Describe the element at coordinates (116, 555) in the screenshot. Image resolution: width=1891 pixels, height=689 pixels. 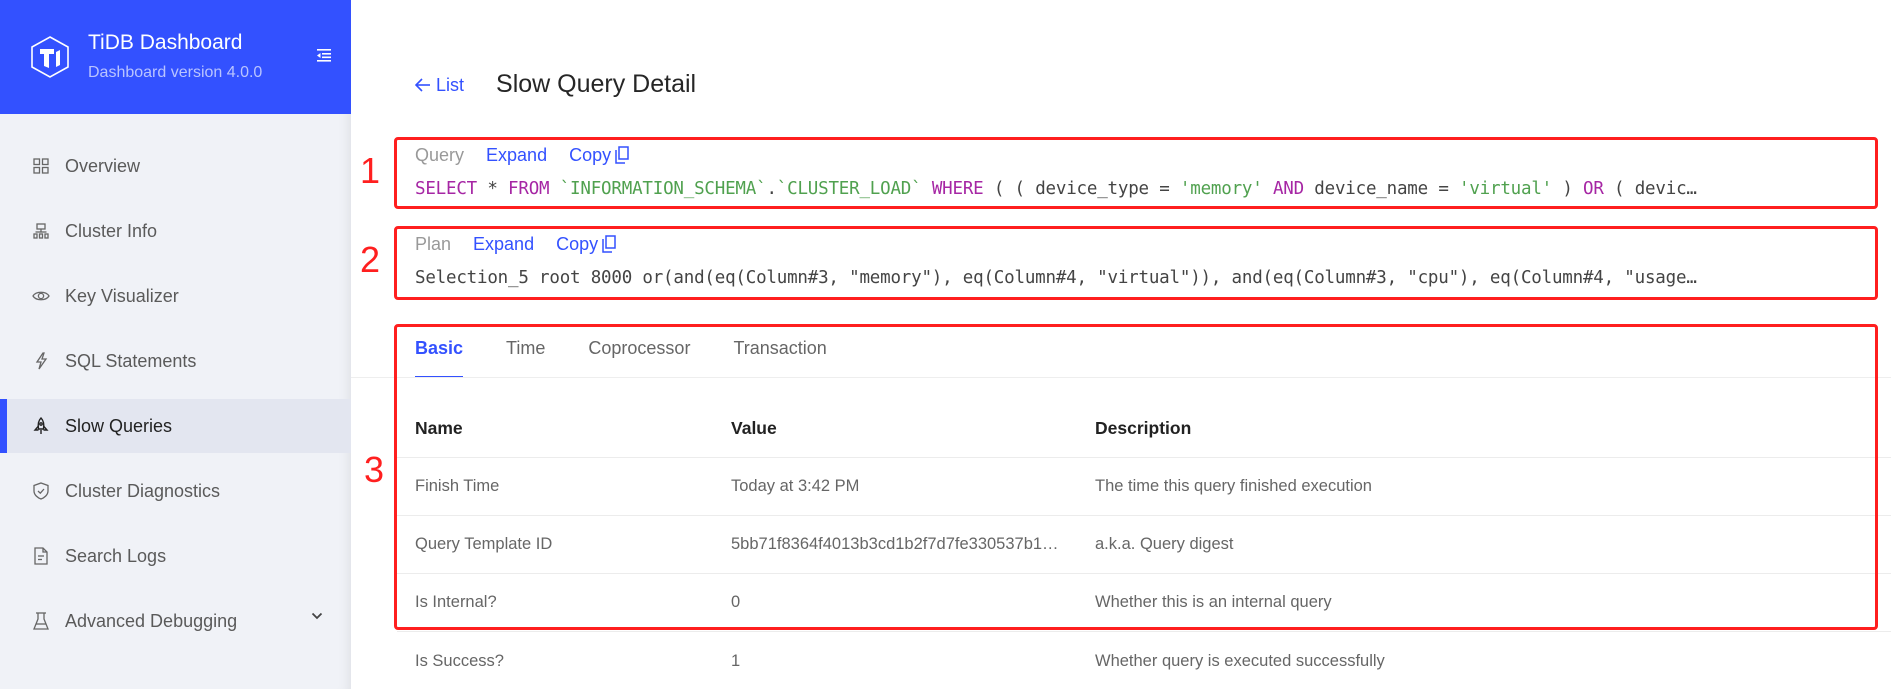
I see `sidebar-item-label: Search Logs` at that location.